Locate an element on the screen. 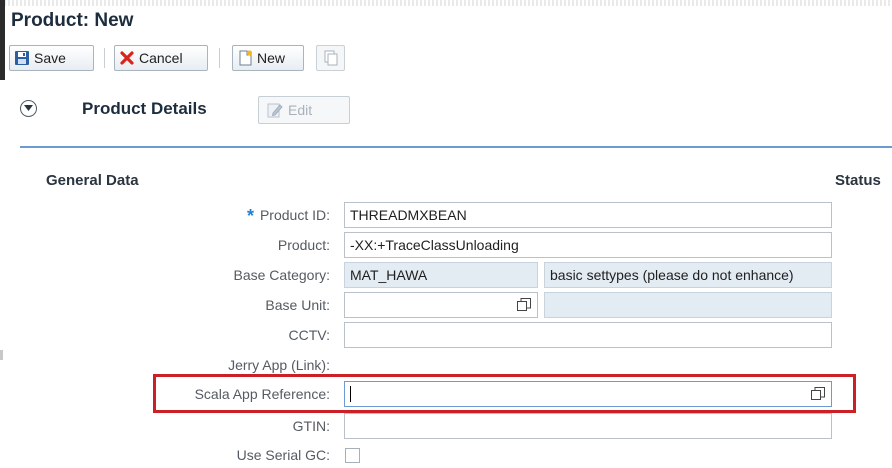 This screenshot has height=468, width=892. cctv-label: CCTV: is located at coordinates (309, 335).